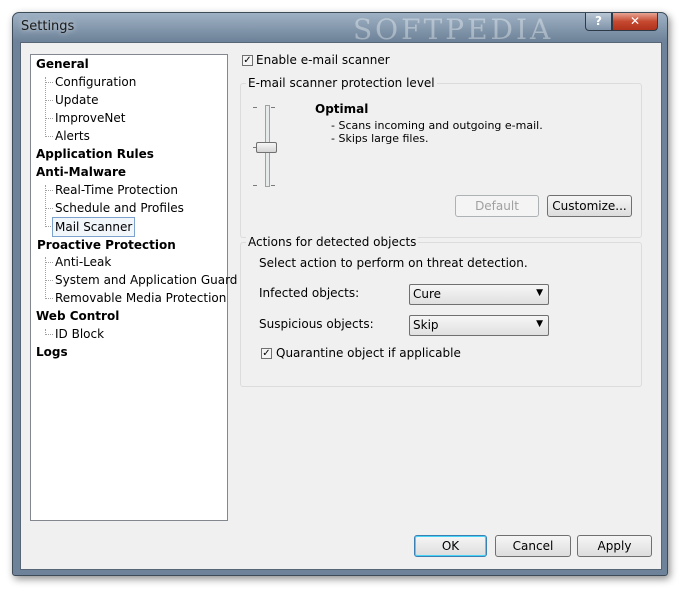 This screenshot has height=595, width=689. I want to click on tree-item-id-block: ID Block, so click(79, 334).